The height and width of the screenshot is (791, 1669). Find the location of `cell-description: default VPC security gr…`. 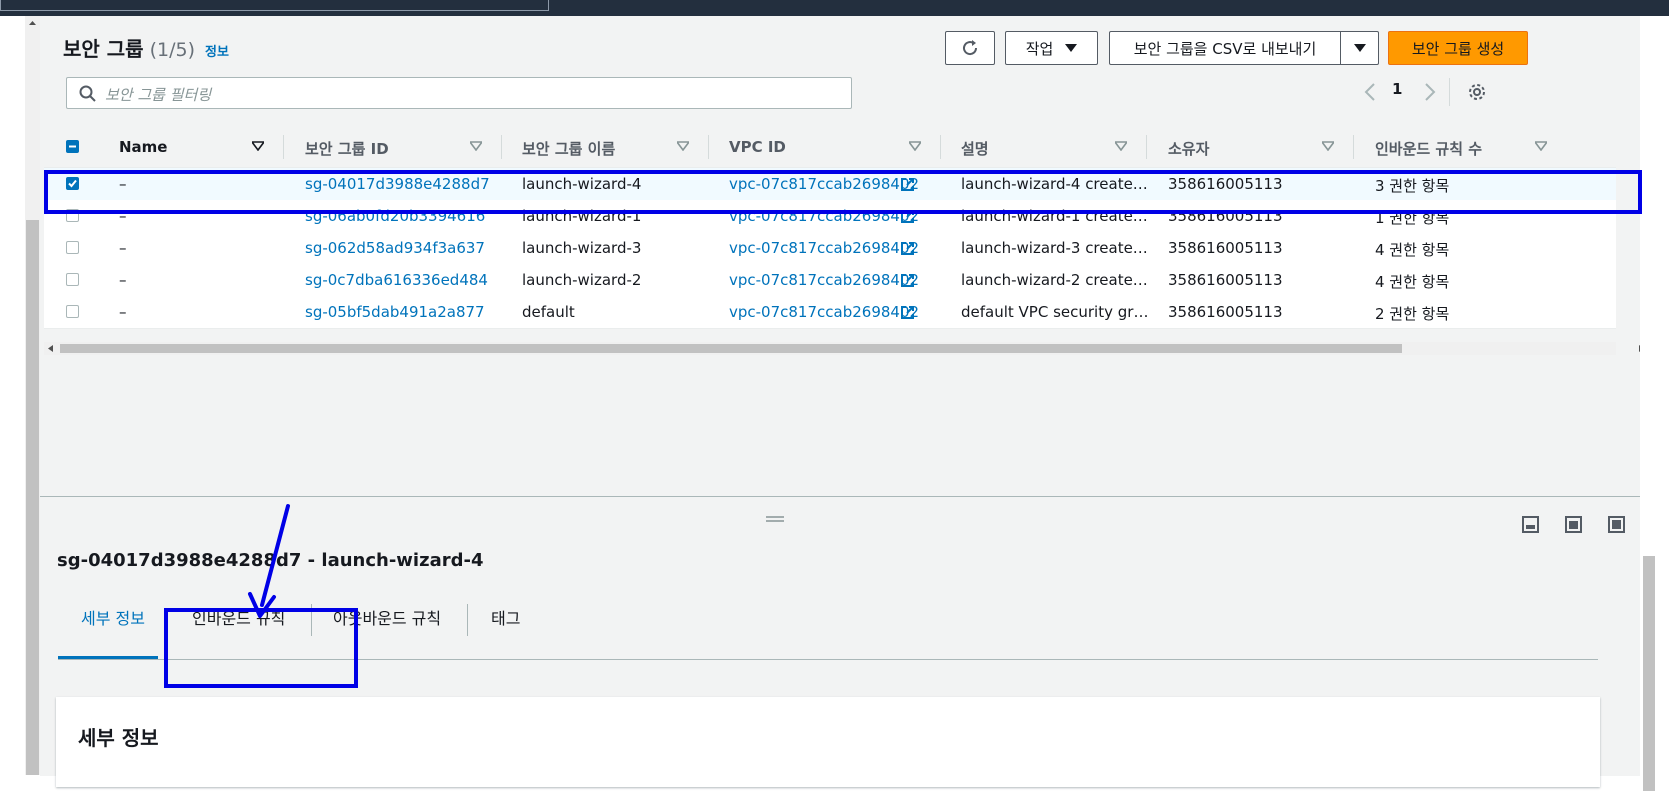

cell-description: default VPC security gr… is located at coordinates (1055, 312).